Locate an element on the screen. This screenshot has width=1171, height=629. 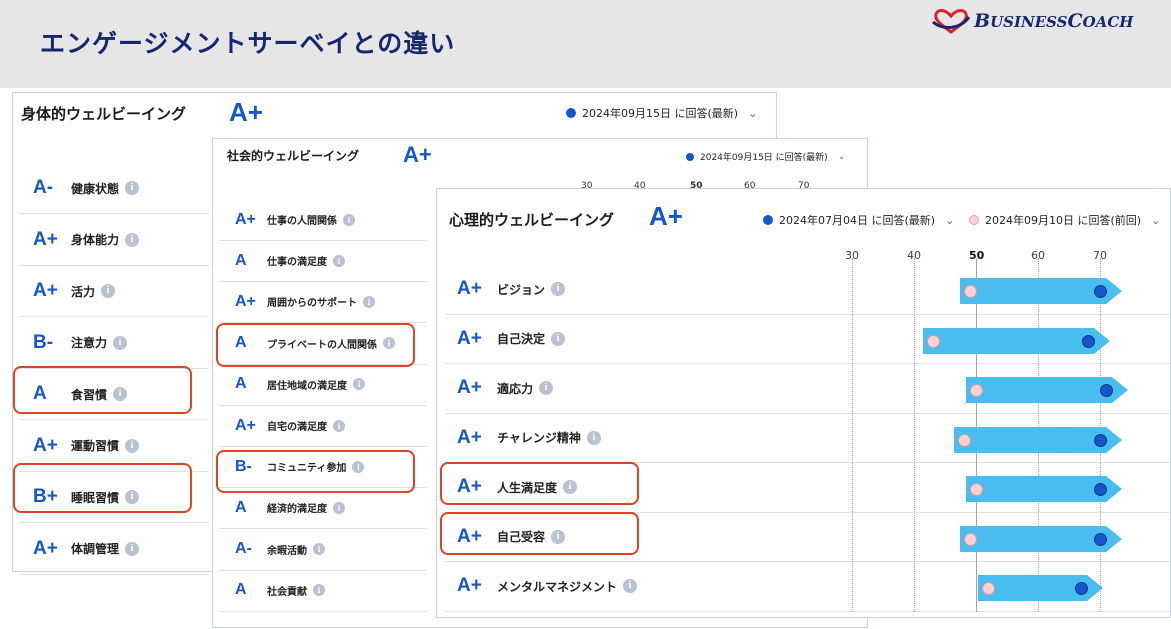
item-label: 自宅の満足度 is located at coordinates (297, 427).